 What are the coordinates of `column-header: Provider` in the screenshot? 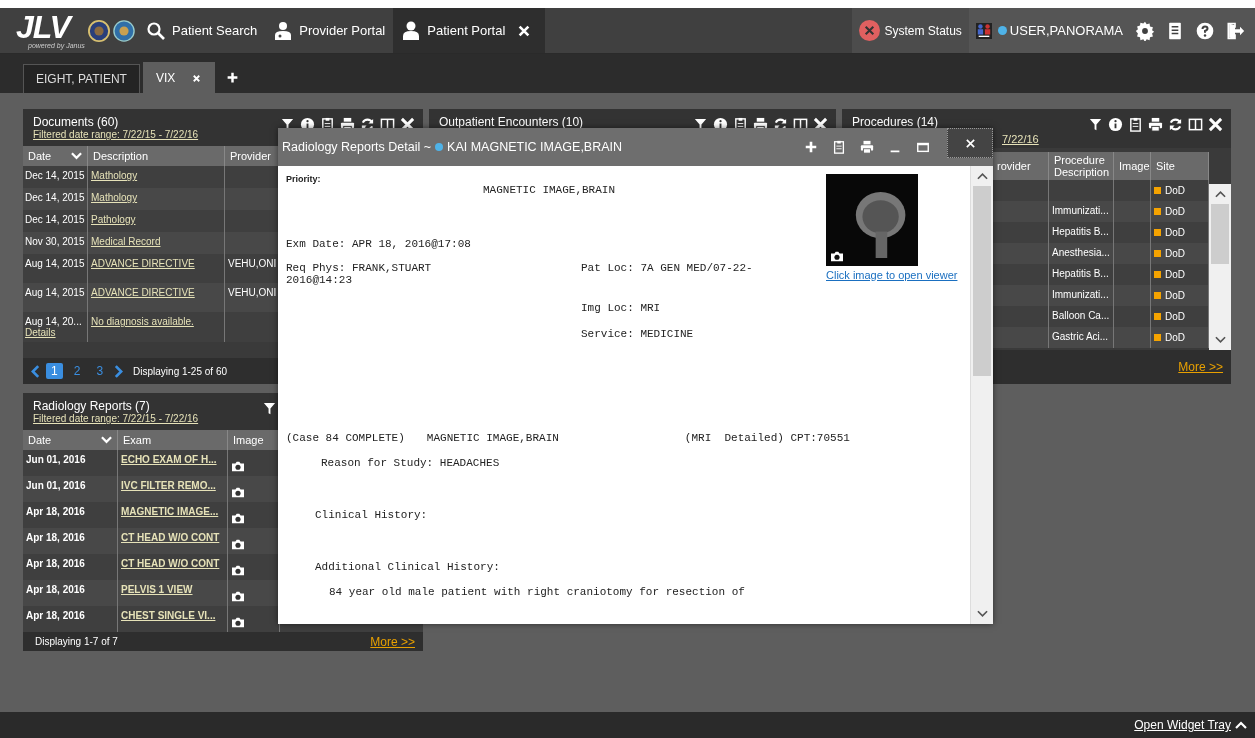 It's located at (252, 156).